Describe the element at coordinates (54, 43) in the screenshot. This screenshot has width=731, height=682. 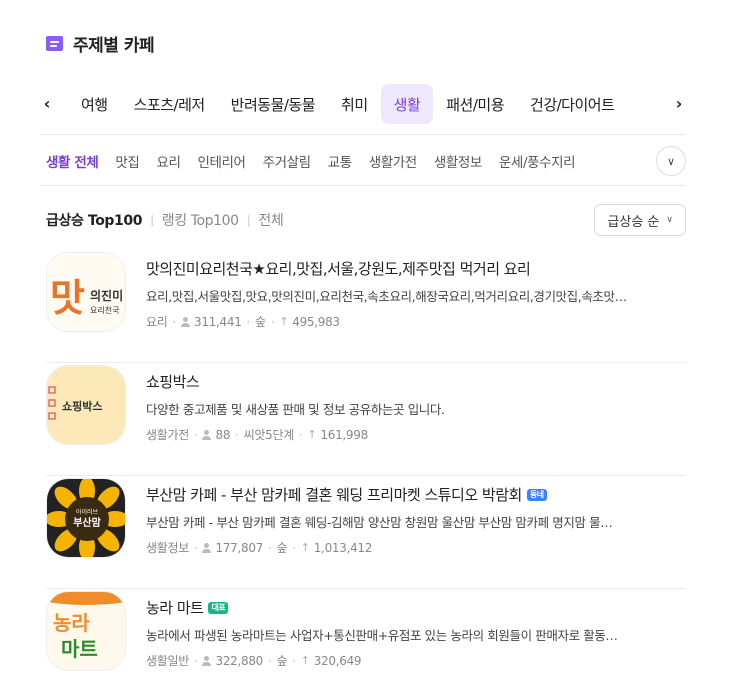
I see `document-icon` at that location.